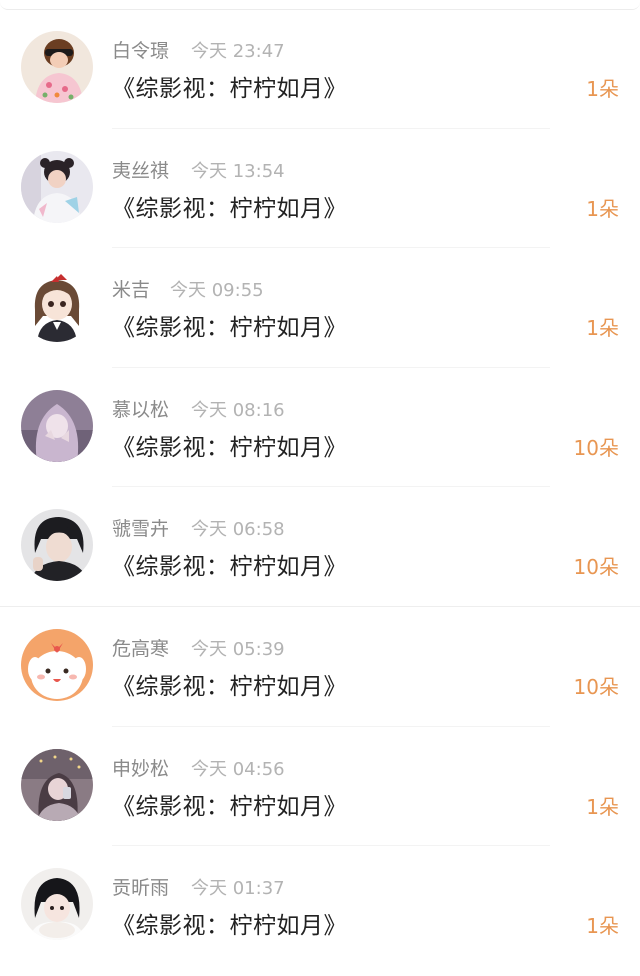  What do you see at coordinates (131, 288) in the screenshot?
I see `user-name: 米吉` at bounding box center [131, 288].